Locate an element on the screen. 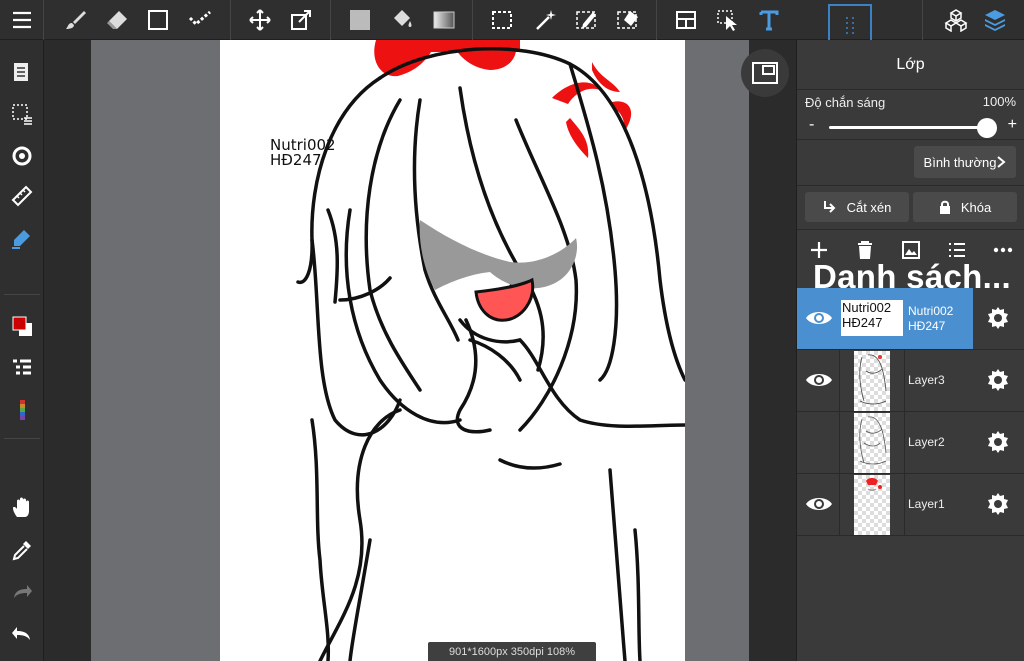 The height and width of the screenshot is (661, 1024). bucket-icon is located at coordinates (402, 20).